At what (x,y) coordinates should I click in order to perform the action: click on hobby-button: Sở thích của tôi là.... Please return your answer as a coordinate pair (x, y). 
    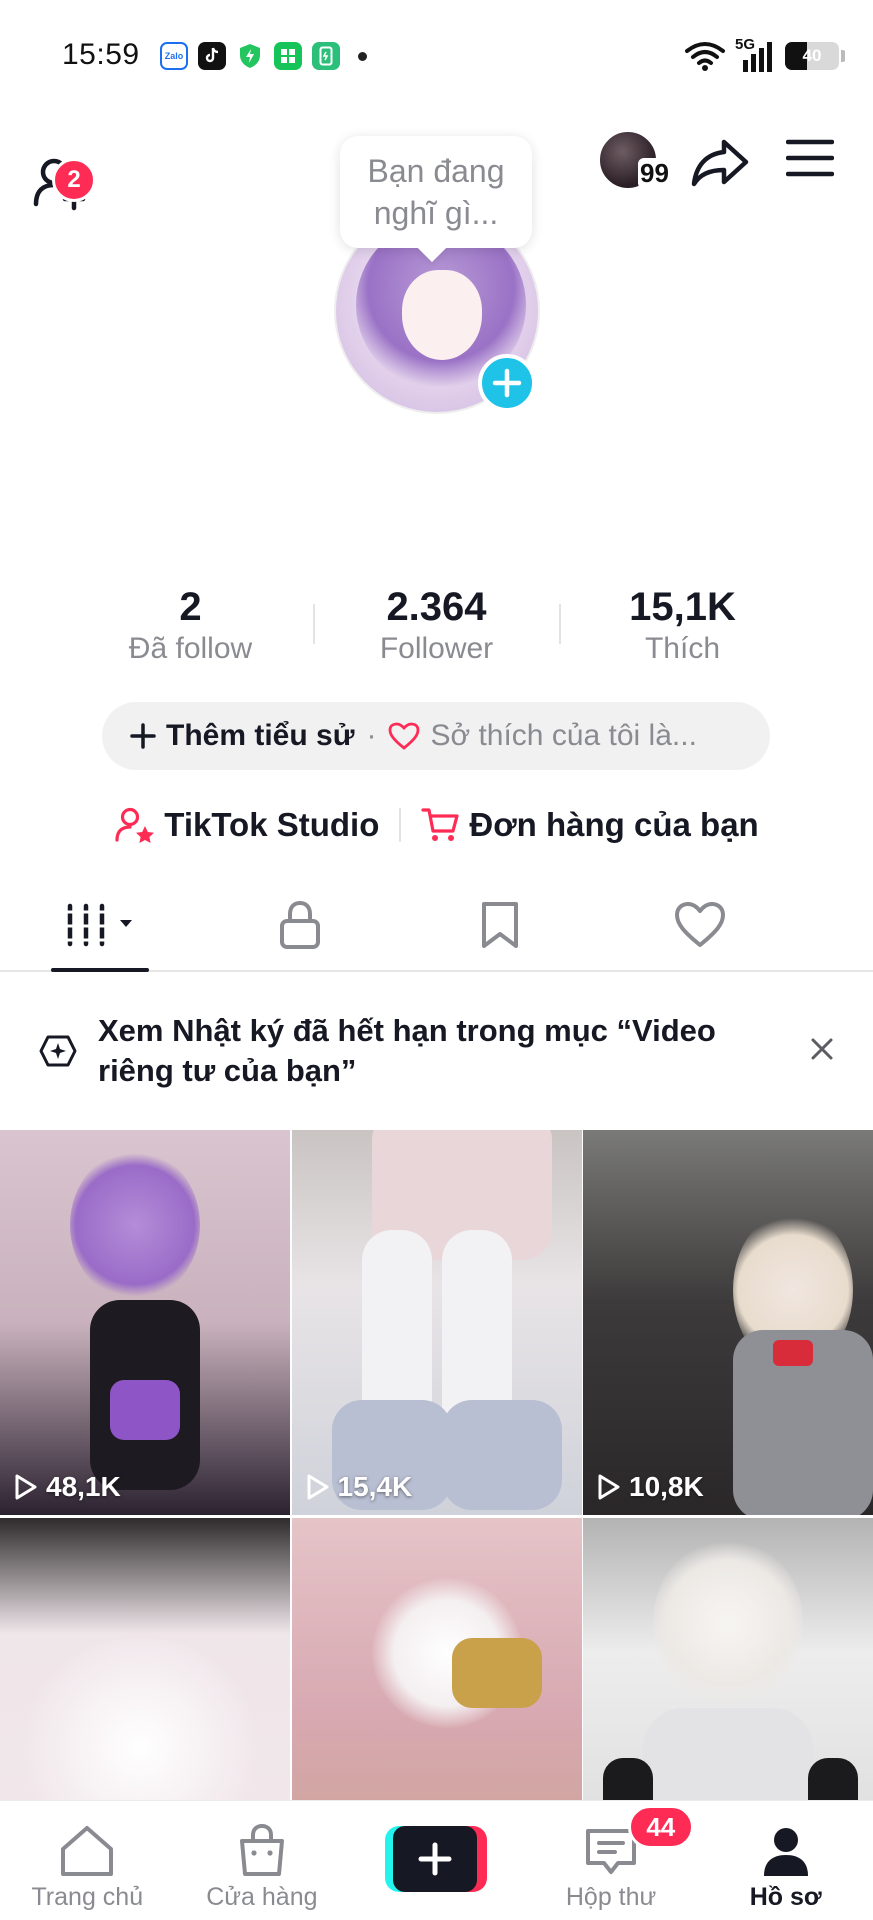
    Looking at the image, I should click on (542, 736).